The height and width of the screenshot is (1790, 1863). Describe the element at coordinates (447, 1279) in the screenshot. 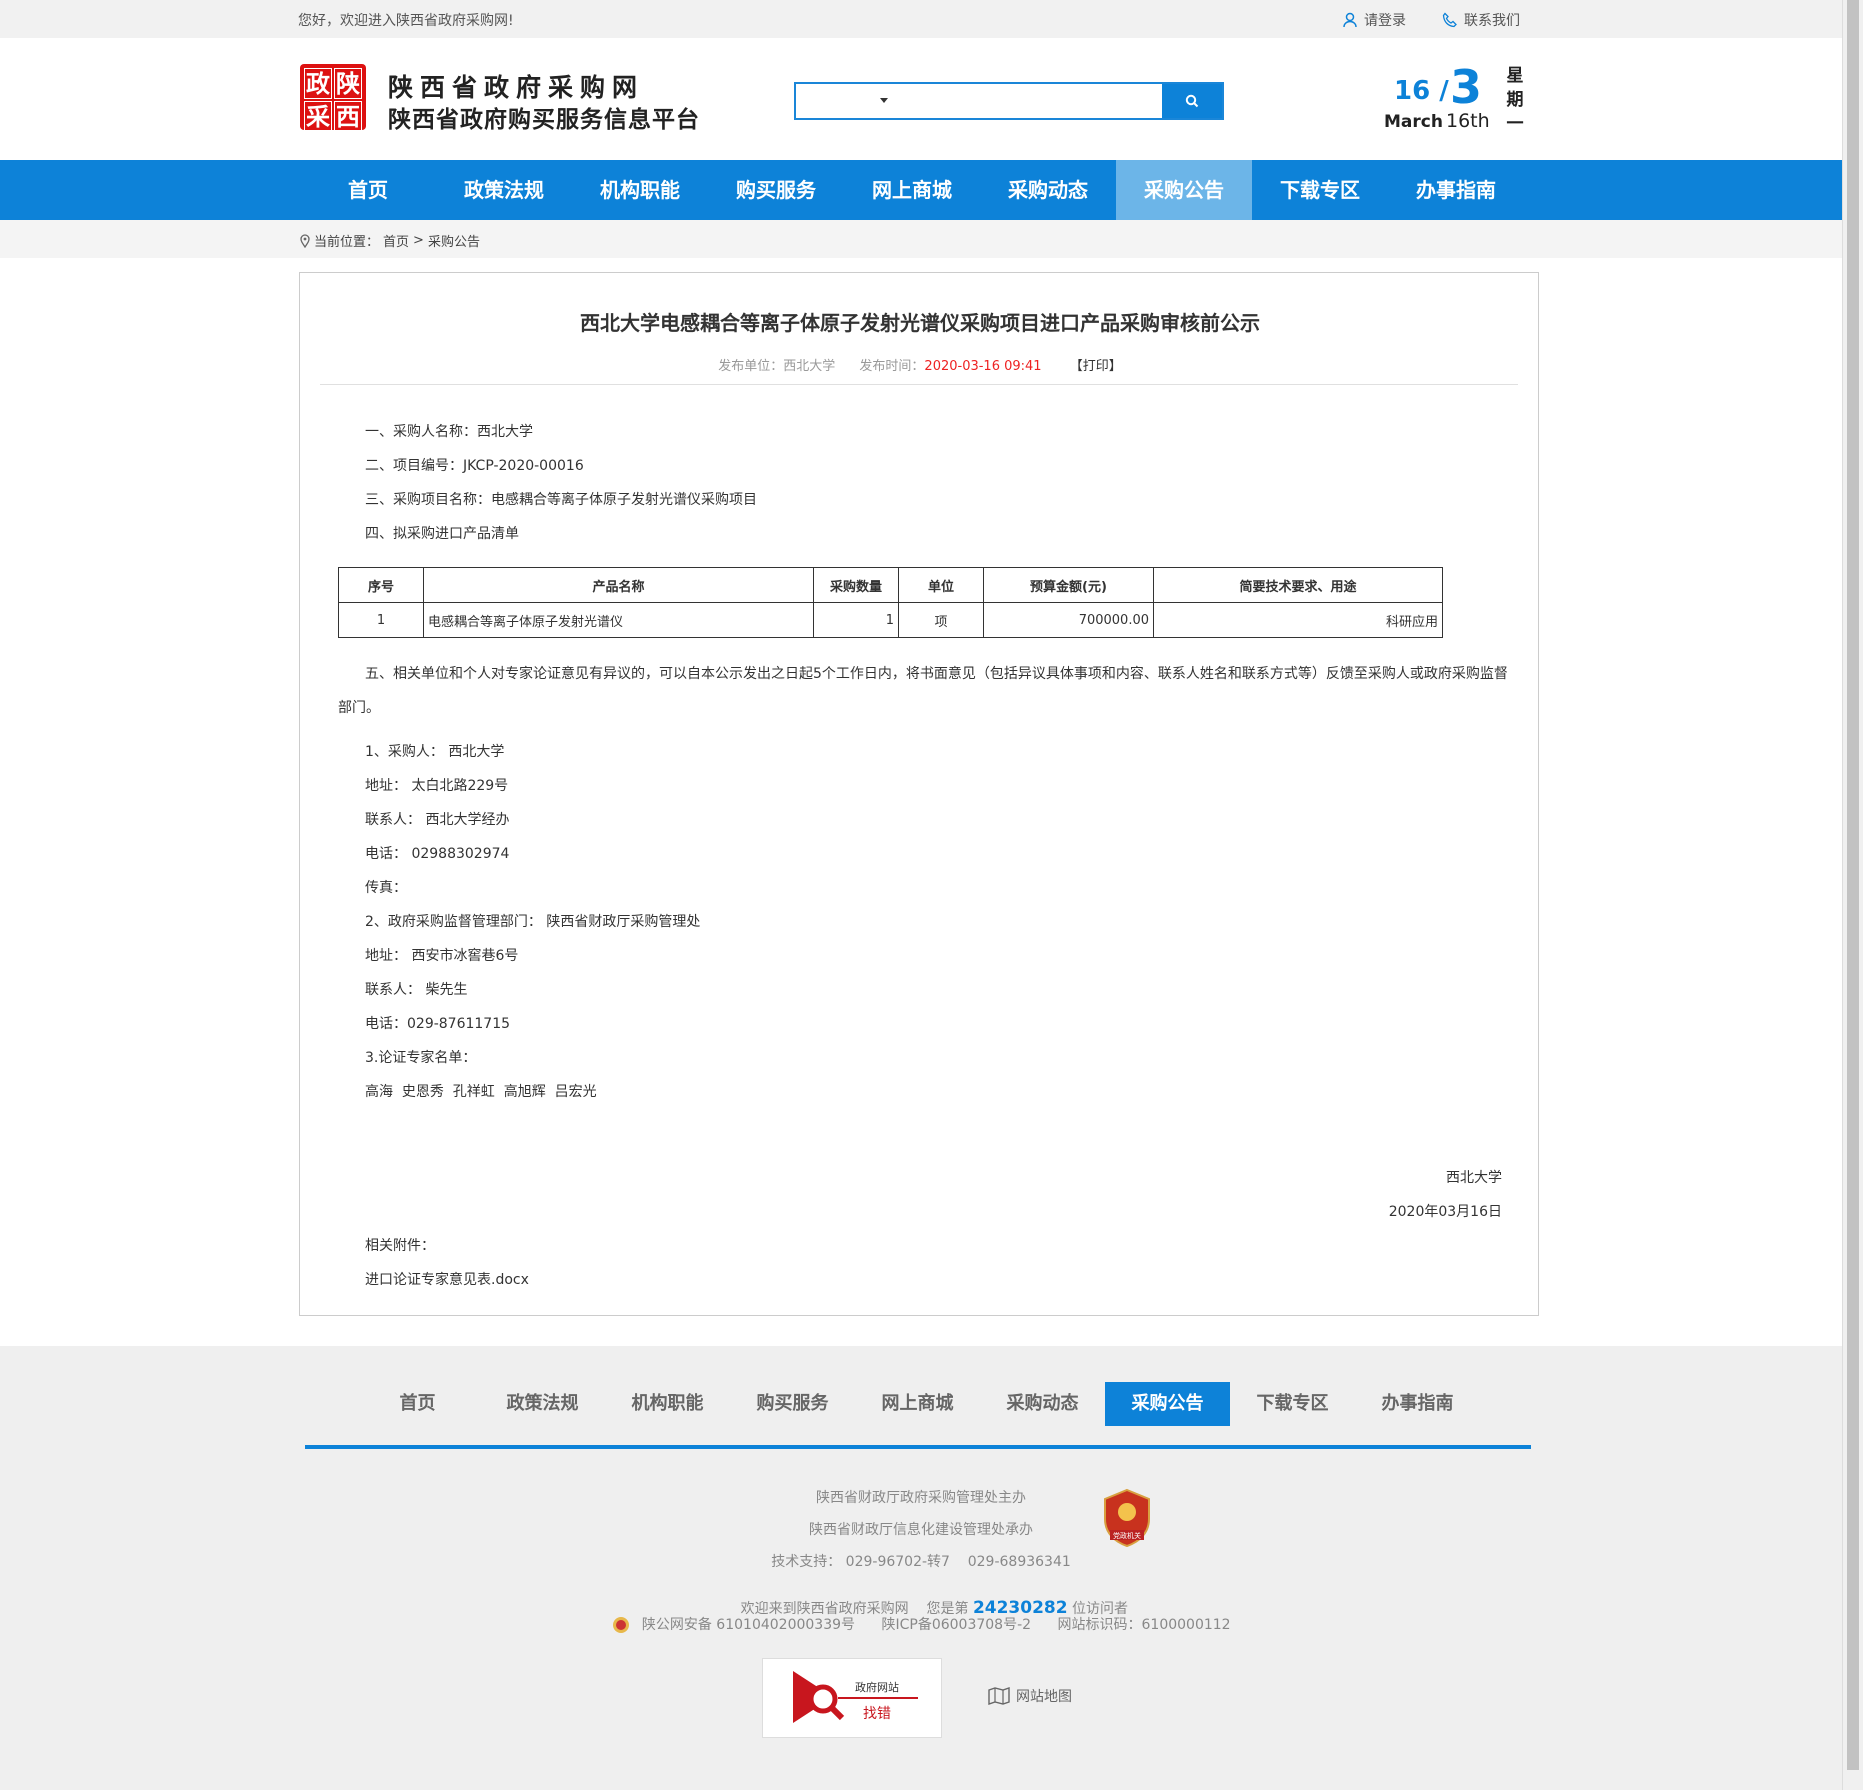

I see `attachment-link: 进口论证专家意见表.docx` at that location.